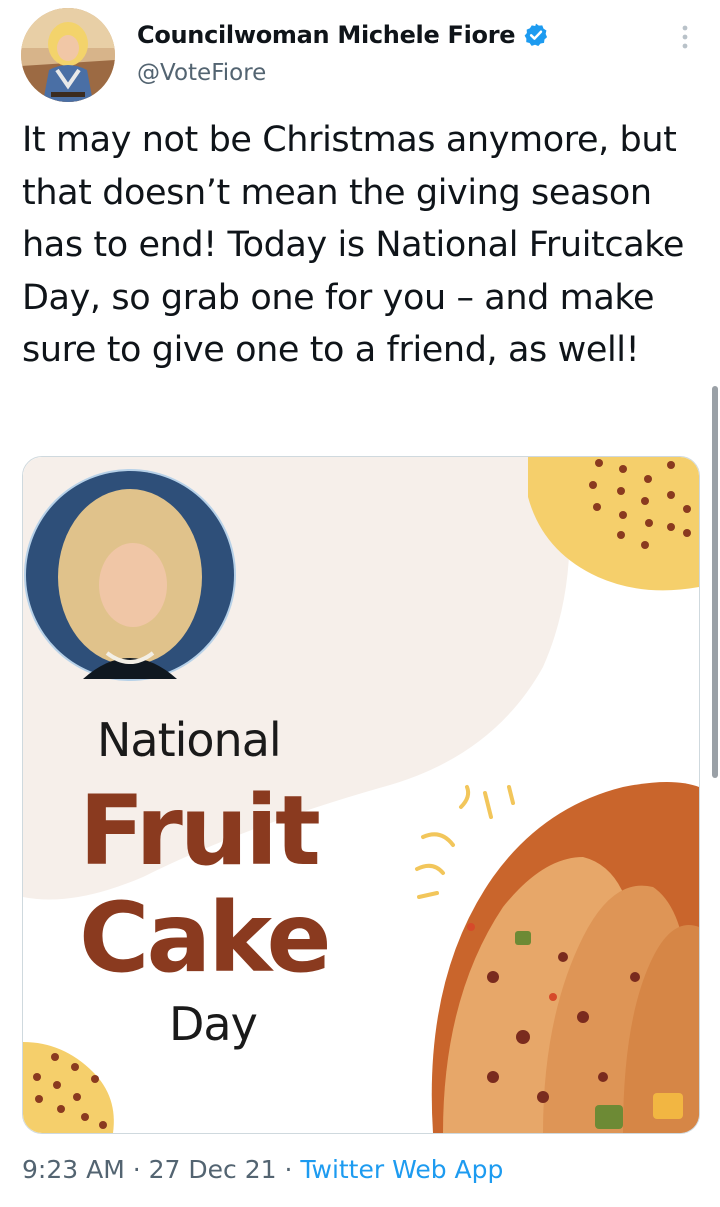  I want to click on scrollbar-thumb, so click(715, 582).